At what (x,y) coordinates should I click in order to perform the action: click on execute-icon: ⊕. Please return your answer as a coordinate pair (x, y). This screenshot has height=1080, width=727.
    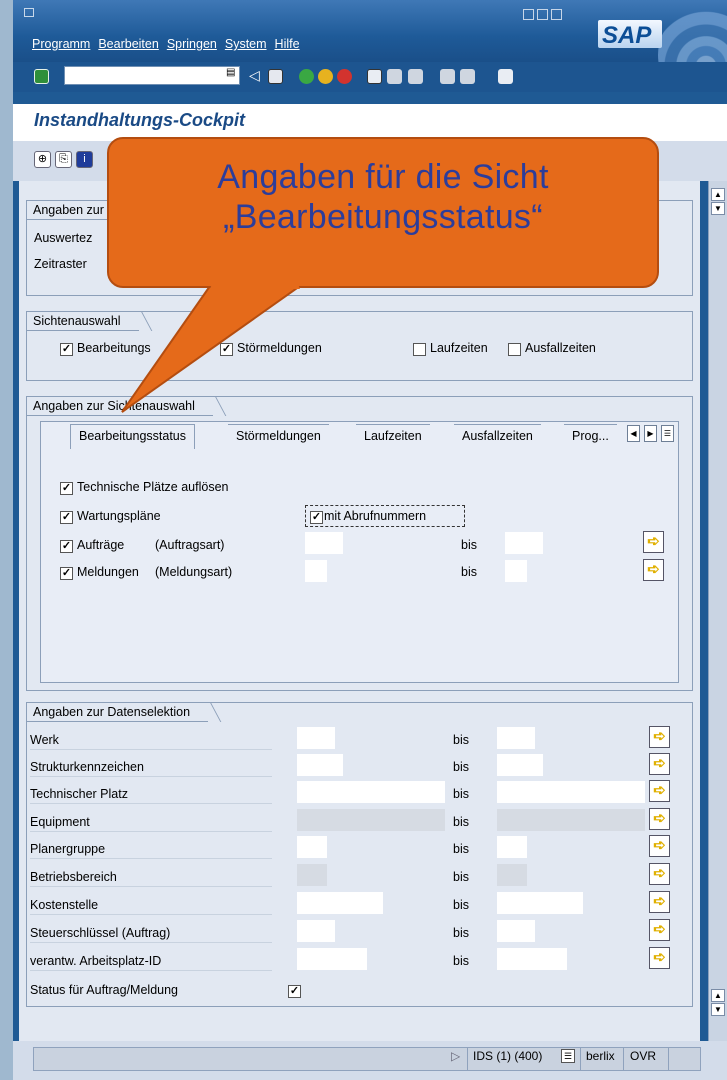
    Looking at the image, I should click on (42, 159).